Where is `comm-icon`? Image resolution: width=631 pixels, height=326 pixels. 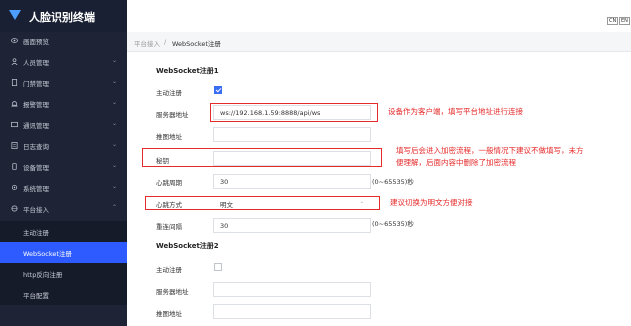
comm-icon is located at coordinates (14, 124).